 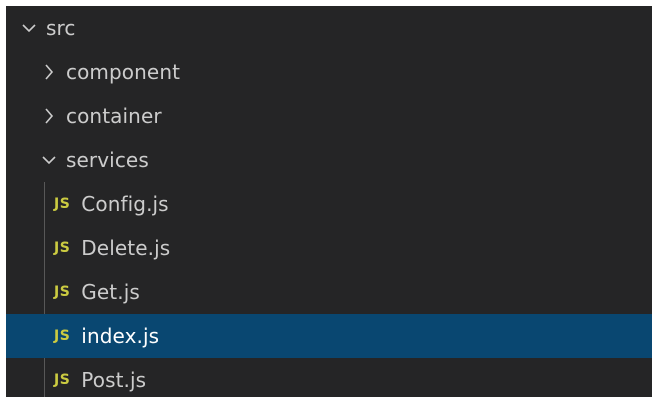 What do you see at coordinates (114, 116) in the screenshot?
I see `tree-item-label: container` at bounding box center [114, 116].